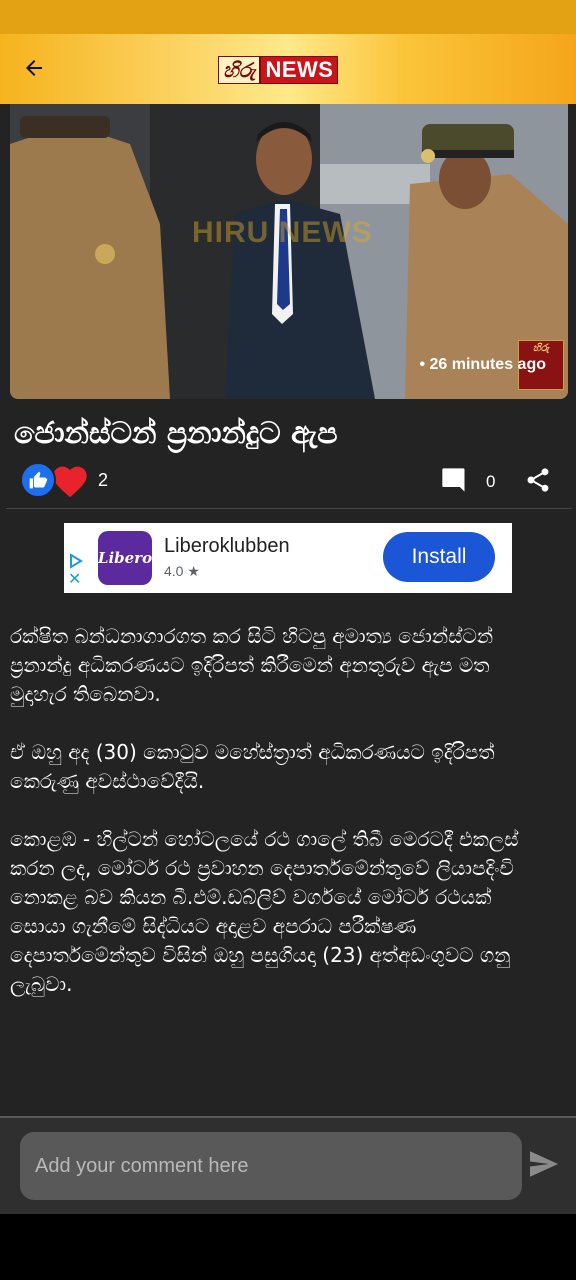  What do you see at coordinates (288, 558) in the screenshot?
I see `ad-banner: ✕ Libero Liberoklubben 4.0 ★ Install` at bounding box center [288, 558].